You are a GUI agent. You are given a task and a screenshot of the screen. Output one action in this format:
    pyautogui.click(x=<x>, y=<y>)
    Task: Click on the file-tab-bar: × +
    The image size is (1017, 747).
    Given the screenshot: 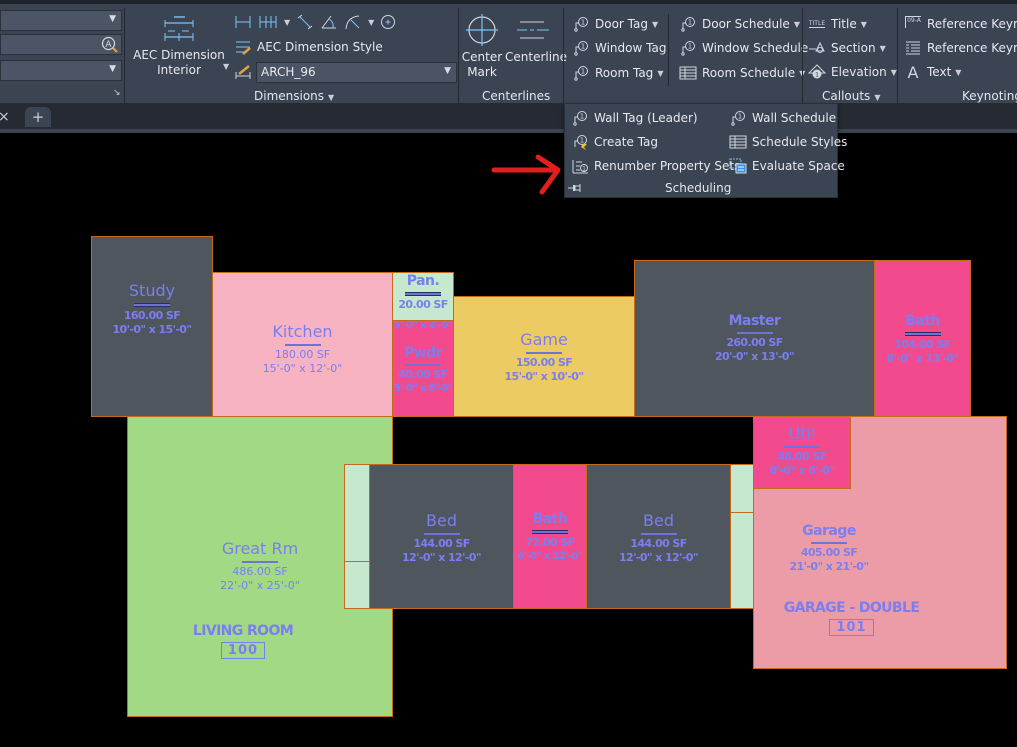 What is the action you would take?
    pyautogui.click(x=508, y=118)
    